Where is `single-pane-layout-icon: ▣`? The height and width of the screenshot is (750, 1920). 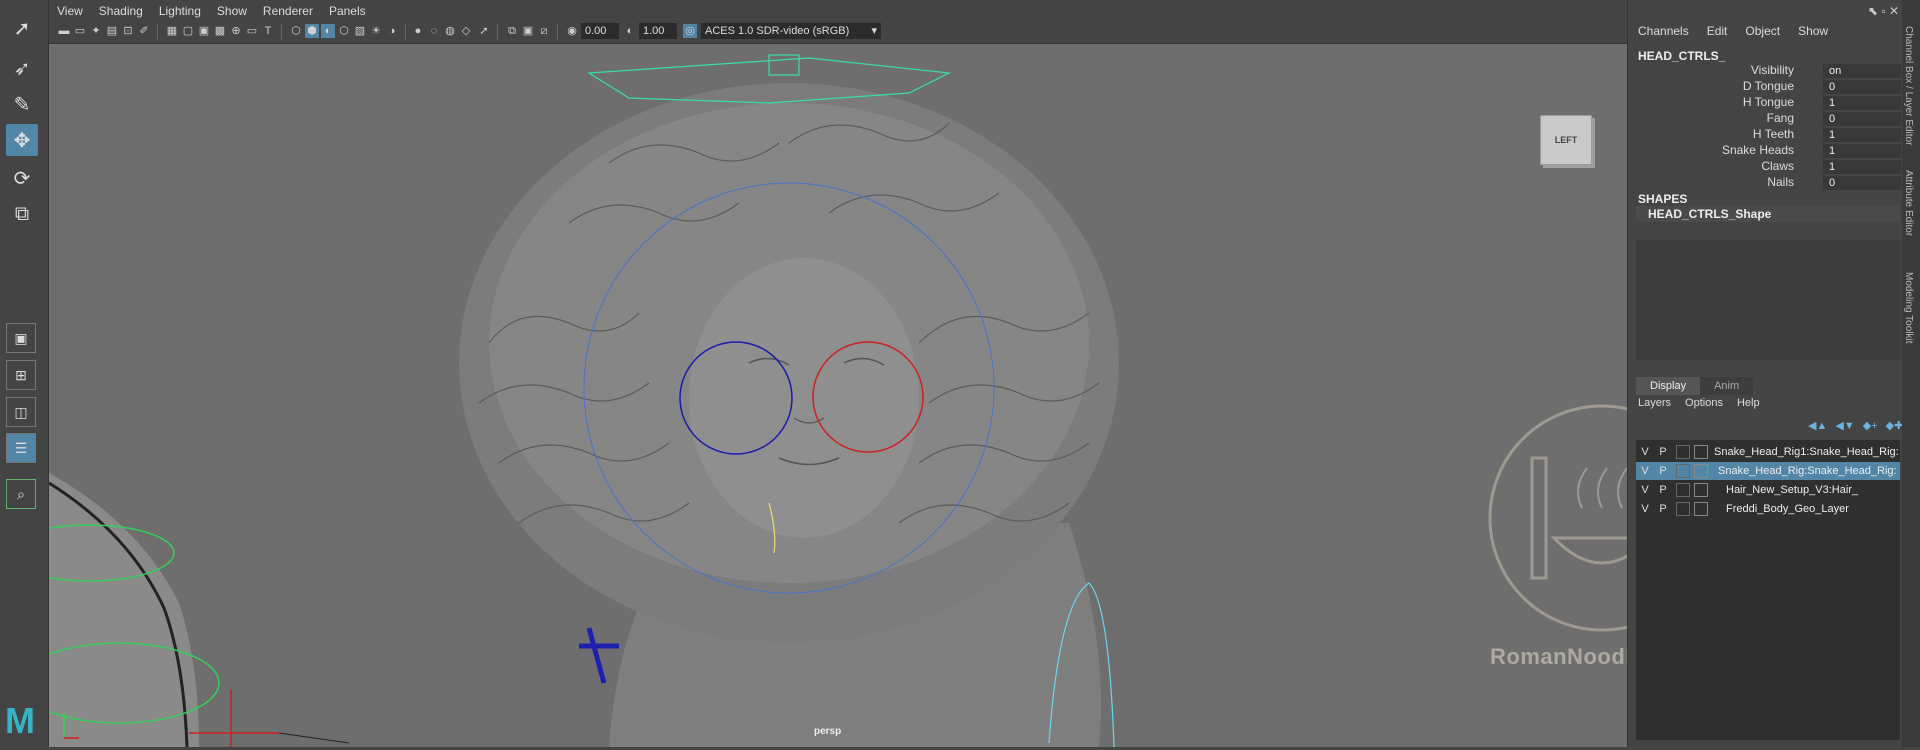
single-pane-layout-icon: ▣ is located at coordinates (21, 338).